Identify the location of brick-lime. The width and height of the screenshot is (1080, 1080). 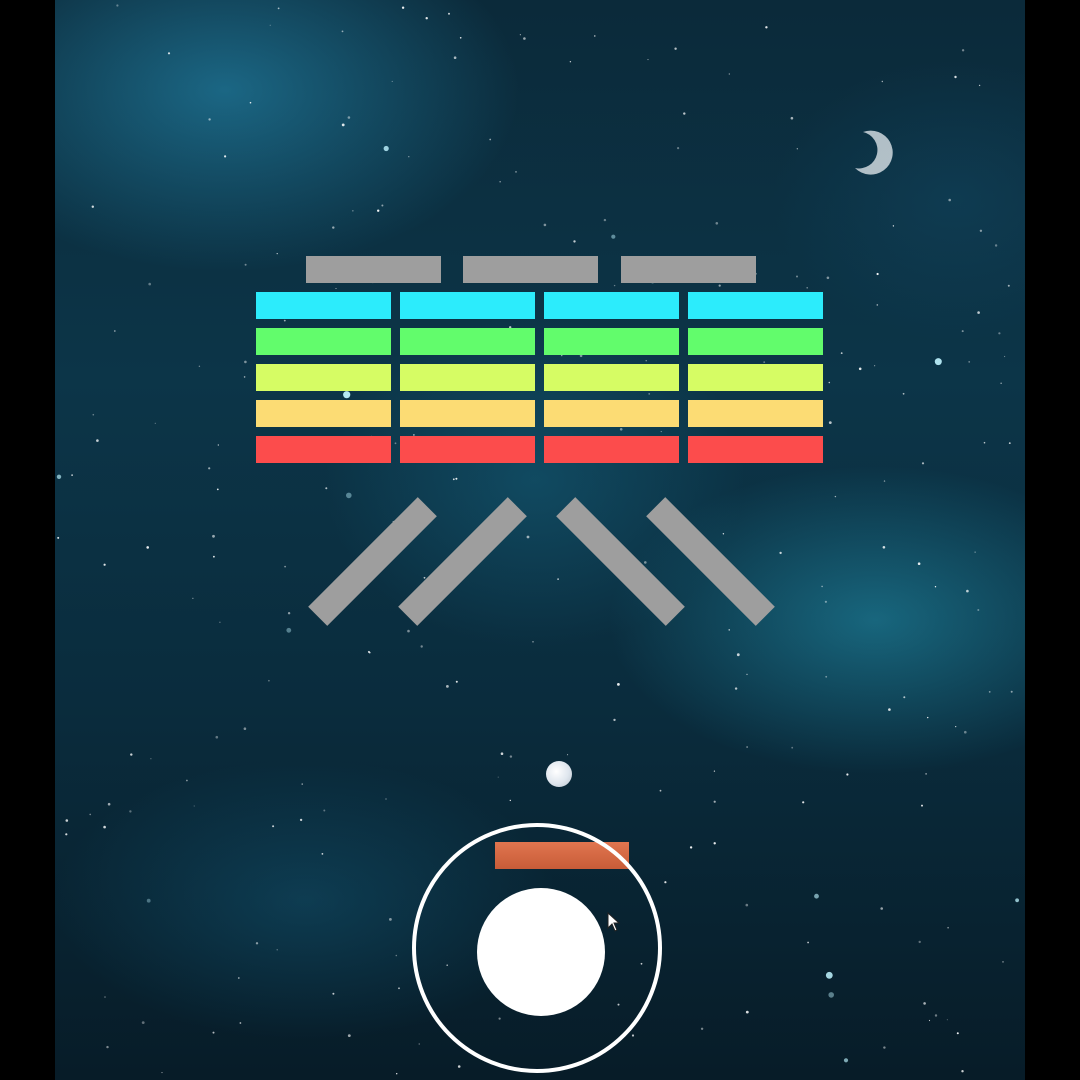
(755, 377).